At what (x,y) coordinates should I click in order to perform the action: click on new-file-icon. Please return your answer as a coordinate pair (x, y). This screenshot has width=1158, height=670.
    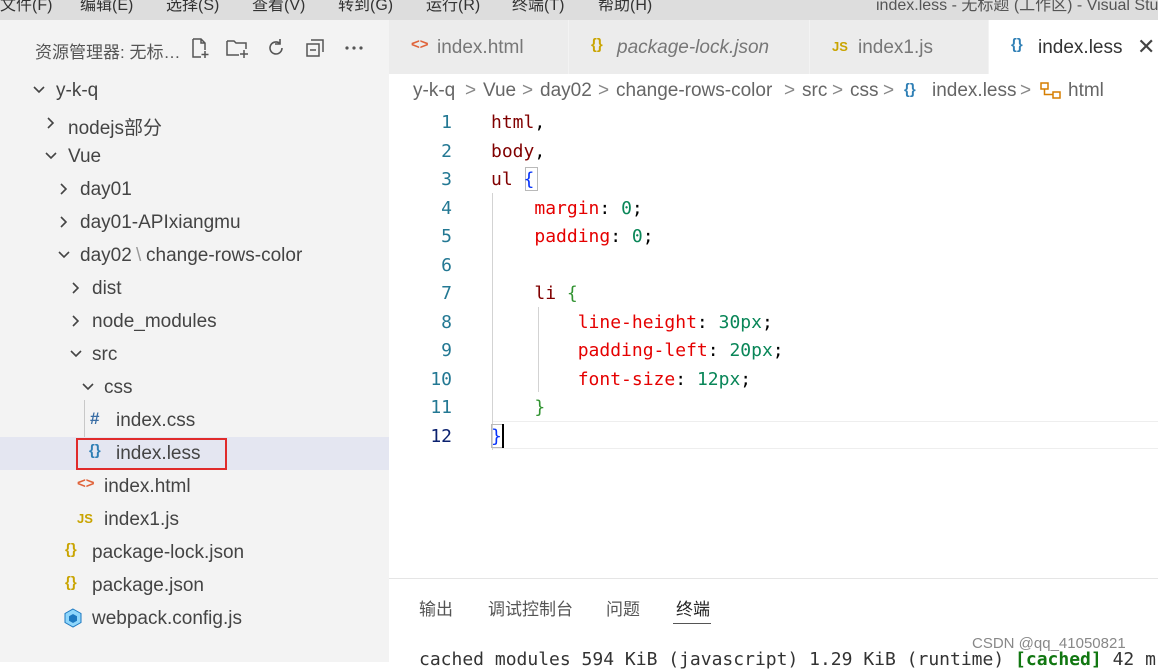
    Looking at the image, I should click on (199, 48).